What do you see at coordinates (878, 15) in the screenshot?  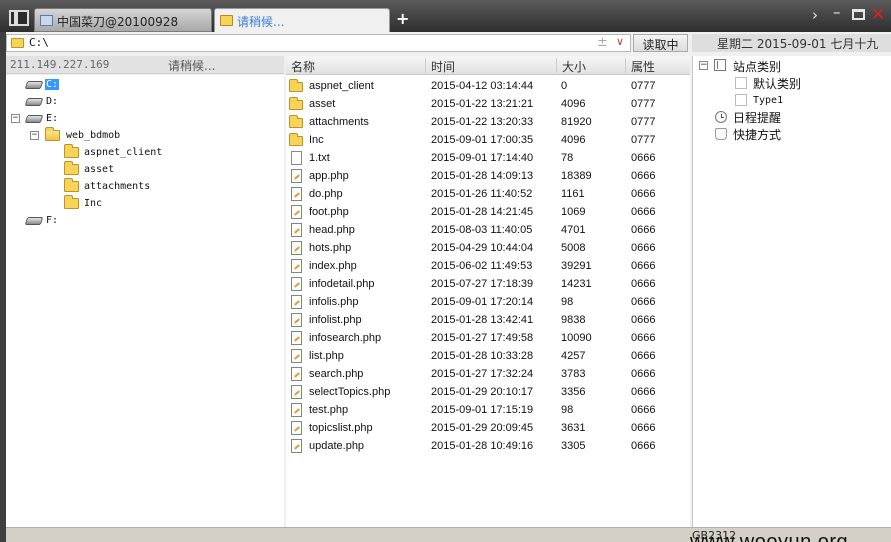 I see `close-icon: ✕` at bounding box center [878, 15].